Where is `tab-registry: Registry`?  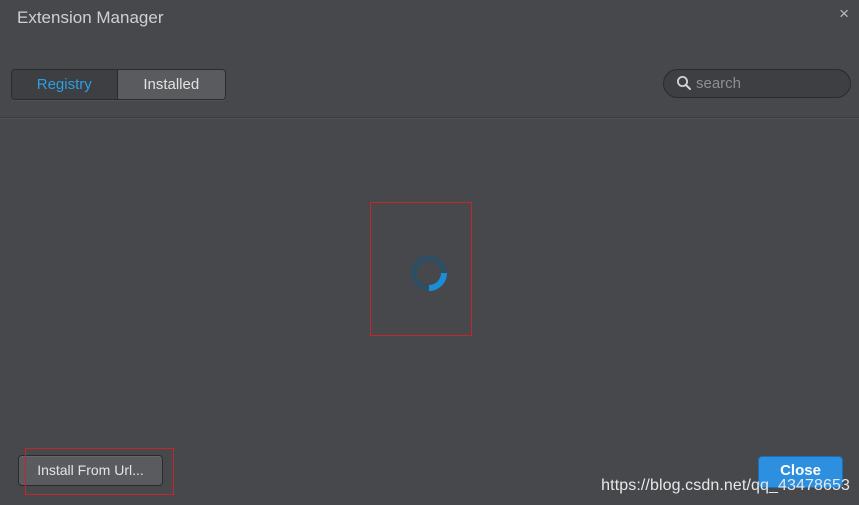
tab-registry: Registry is located at coordinates (64, 84).